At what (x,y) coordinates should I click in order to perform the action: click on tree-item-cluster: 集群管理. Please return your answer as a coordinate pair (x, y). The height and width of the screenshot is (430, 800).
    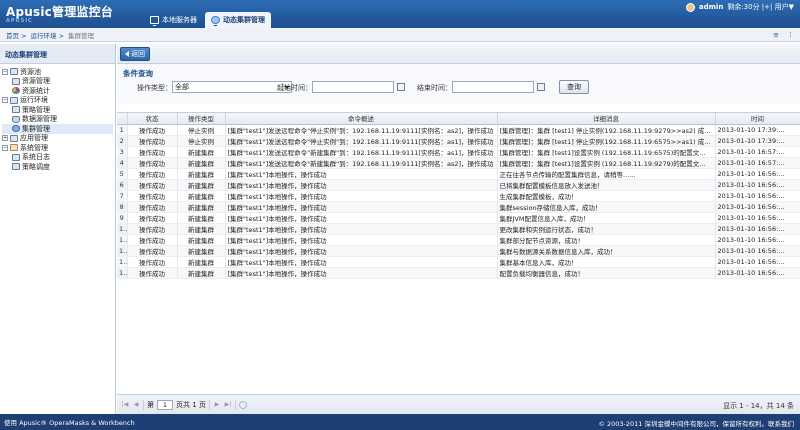
    Looking at the image, I should click on (57, 129).